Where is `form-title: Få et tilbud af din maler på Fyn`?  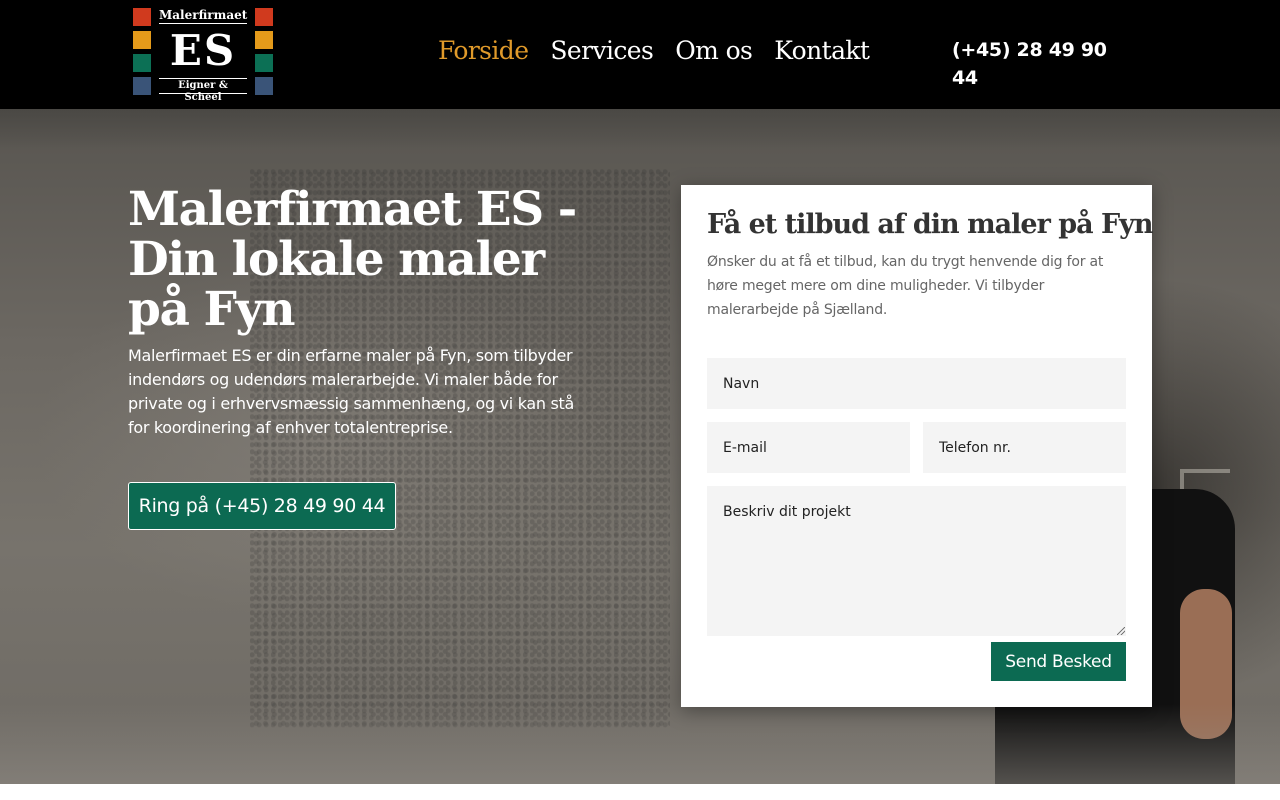
form-title: Få et tilbud af din maler på Fyn is located at coordinates (930, 224).